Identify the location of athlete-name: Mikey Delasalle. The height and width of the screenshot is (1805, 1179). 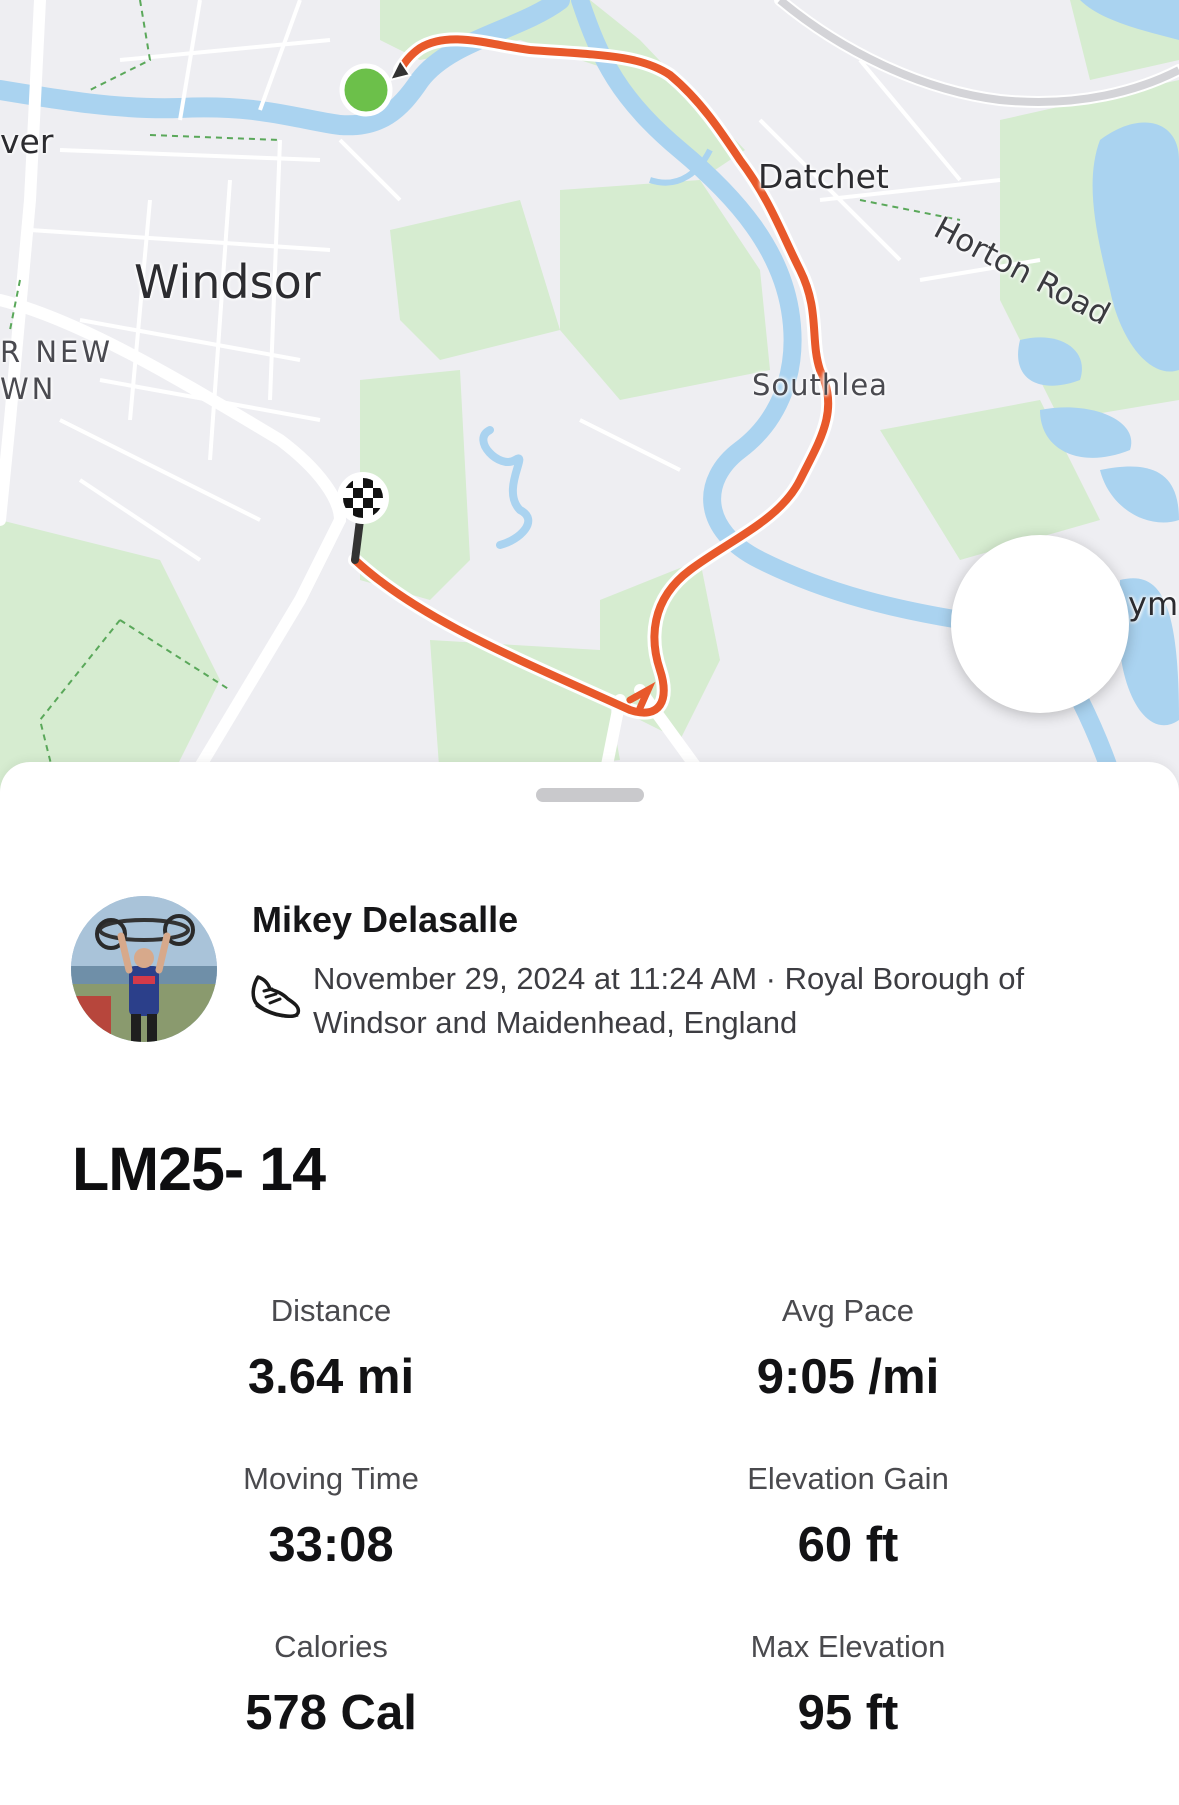
(385, 920).